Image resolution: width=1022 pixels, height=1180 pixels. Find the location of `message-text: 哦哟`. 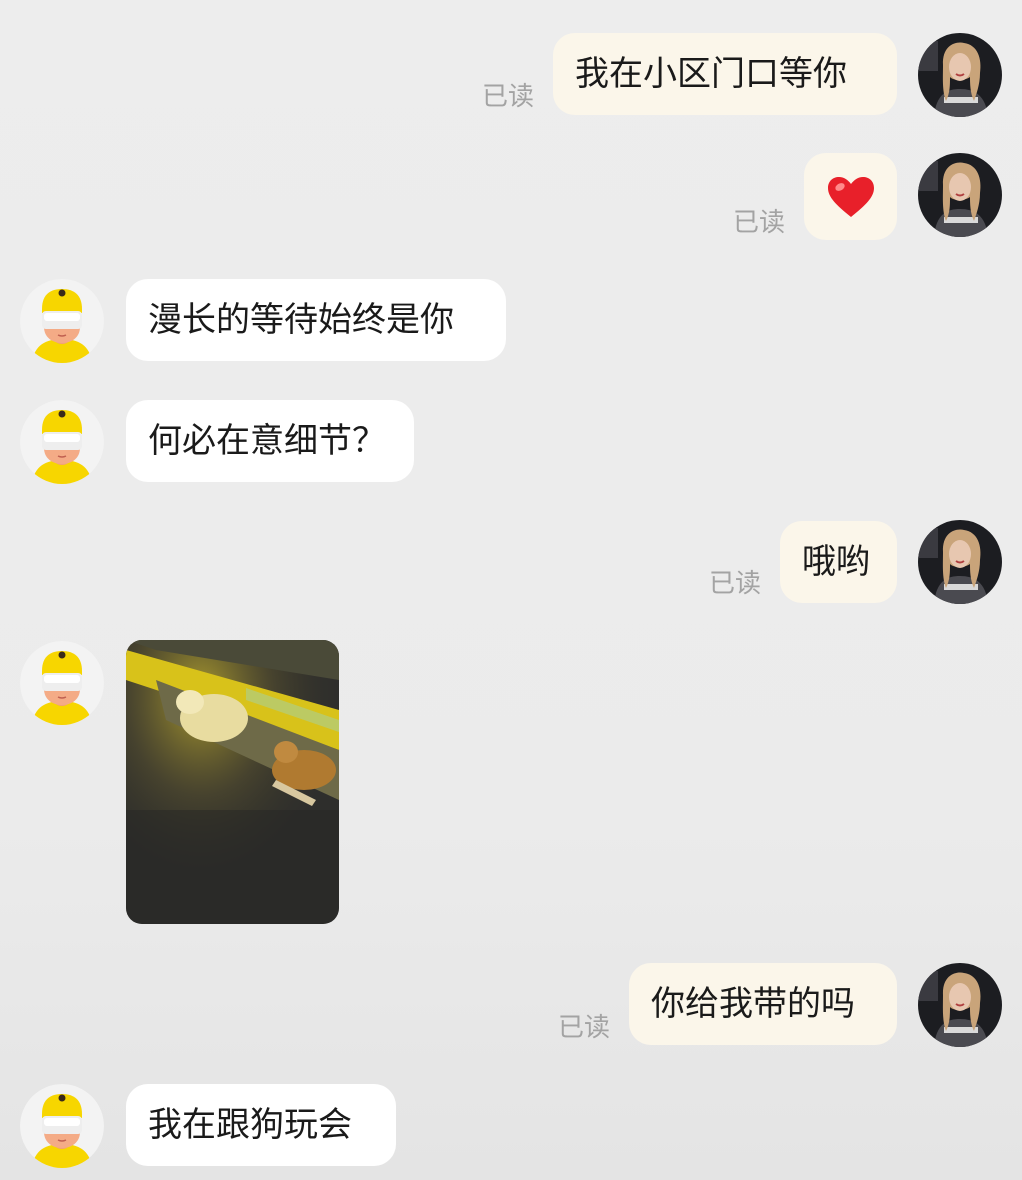

message-text: 哦哟 is located at coordinates (836, 562).